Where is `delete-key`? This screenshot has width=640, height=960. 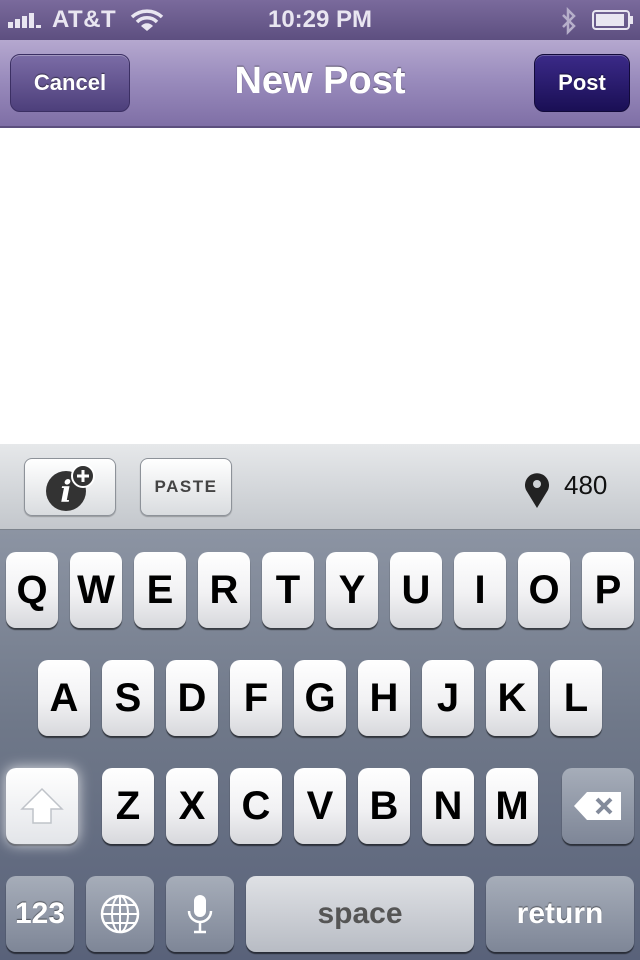
delete-key is located at coordinates (598, 806).